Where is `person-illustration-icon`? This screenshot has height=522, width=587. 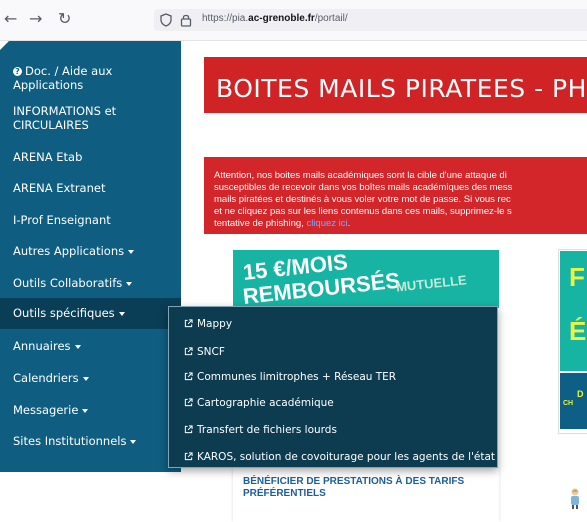 person-illustration-icon is located at coordinates (575, 498).